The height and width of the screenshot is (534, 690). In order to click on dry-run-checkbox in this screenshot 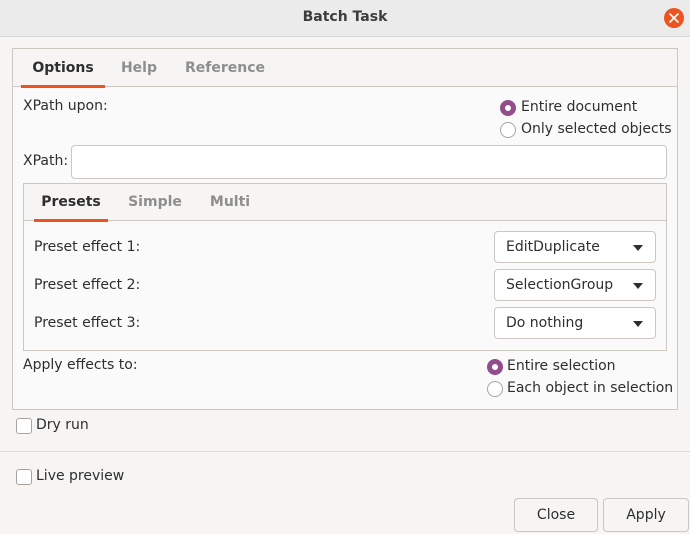, I will do `click(24, 426)`.